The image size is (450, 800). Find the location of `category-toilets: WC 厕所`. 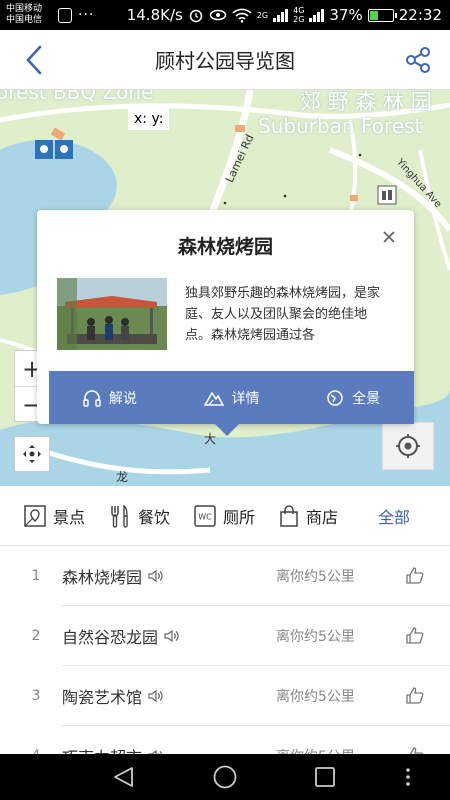

category-toilets: WC 厕所 is located at coordinates (224, 516).